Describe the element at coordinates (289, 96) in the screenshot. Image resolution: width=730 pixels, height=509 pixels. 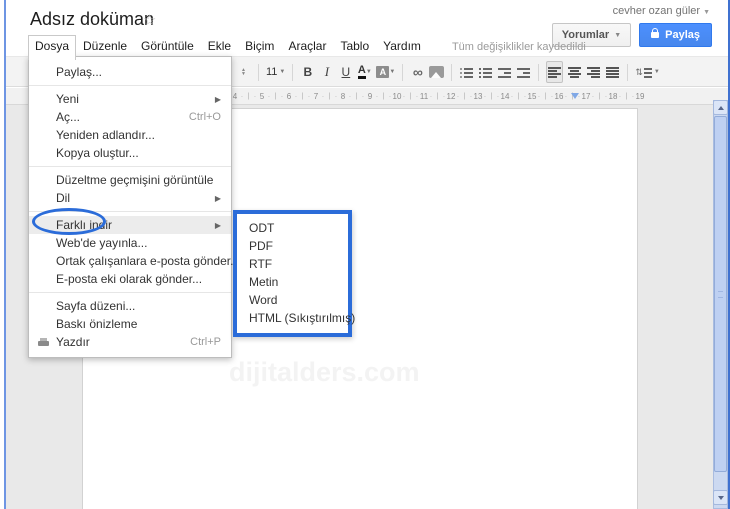
I see `ruler-number: 6` at that location.